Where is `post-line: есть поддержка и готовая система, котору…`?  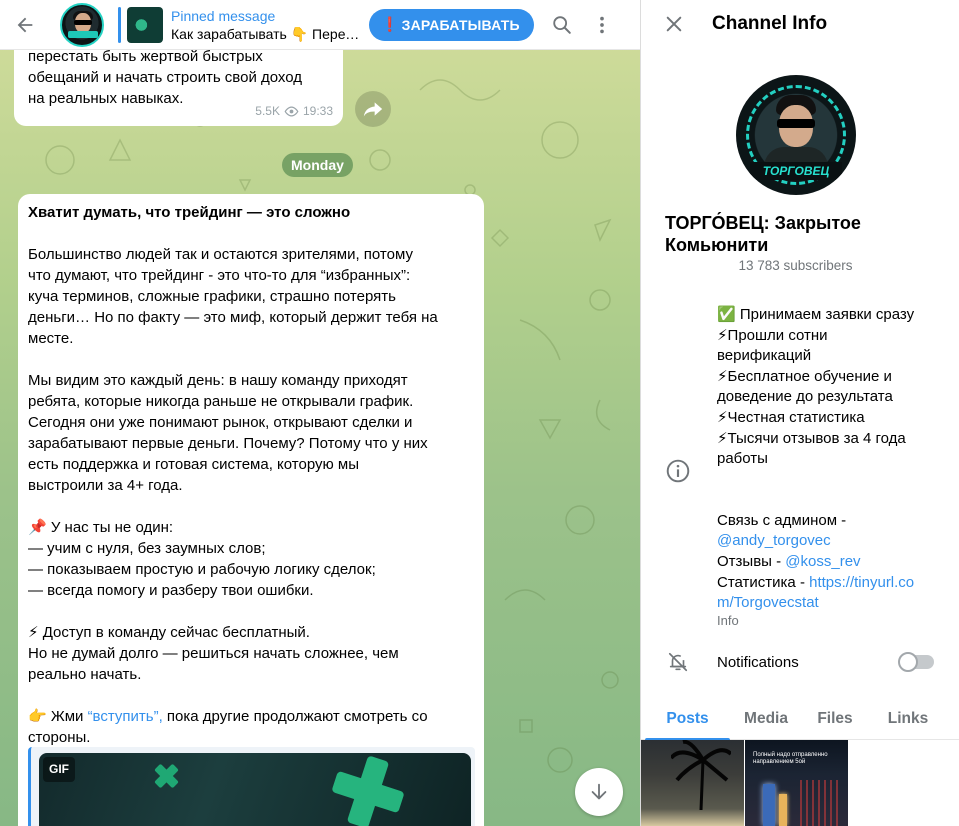 post-line: есть поддержка и готовая система, котору… is located at coordinates (194, 464).